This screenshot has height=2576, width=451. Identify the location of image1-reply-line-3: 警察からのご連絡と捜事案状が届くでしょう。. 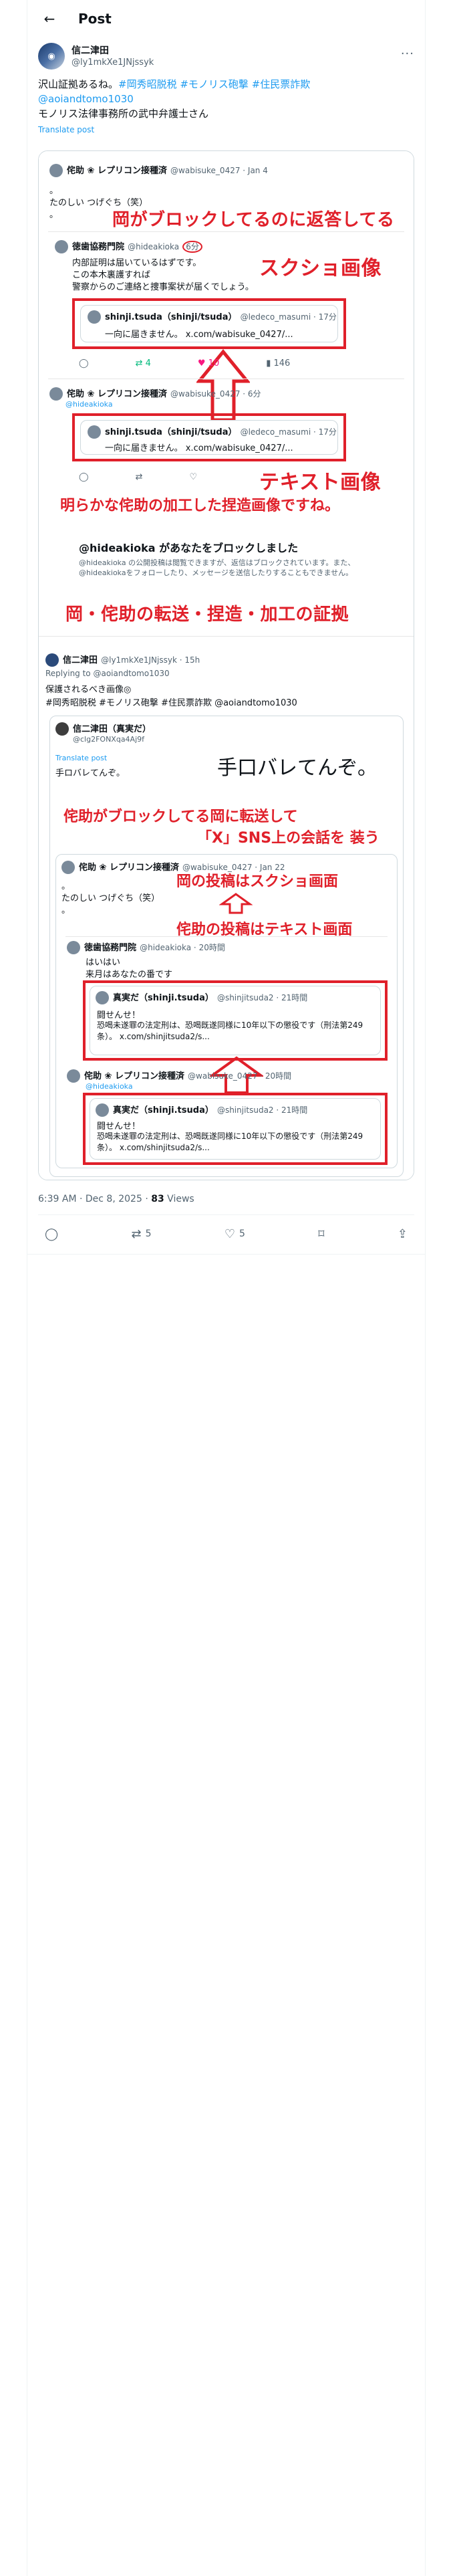
(163, 287).